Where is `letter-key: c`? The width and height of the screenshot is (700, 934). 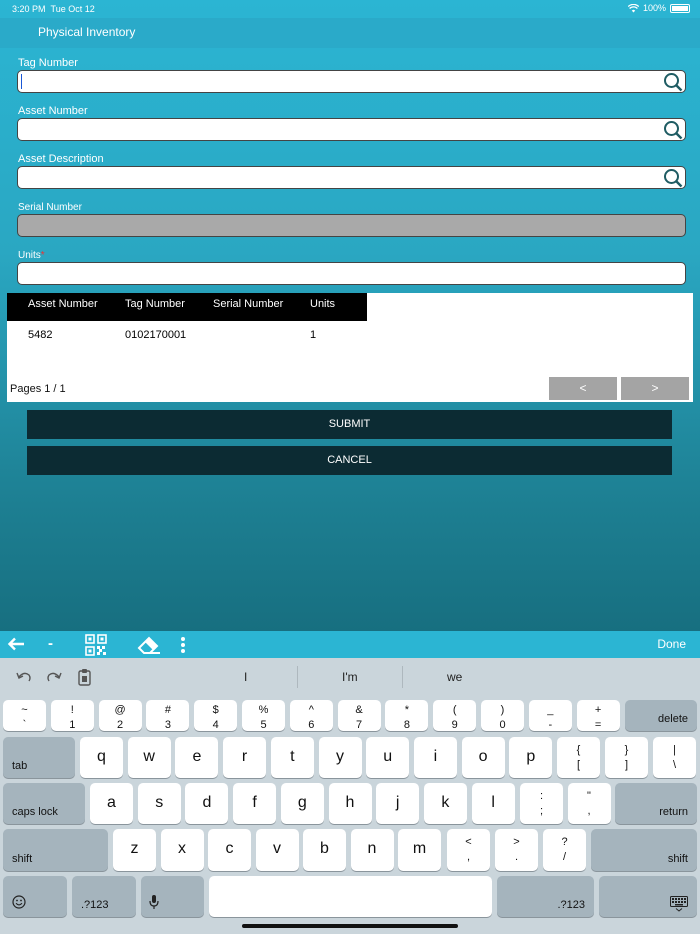
letter-key: c is located at coordinates (229, 850).